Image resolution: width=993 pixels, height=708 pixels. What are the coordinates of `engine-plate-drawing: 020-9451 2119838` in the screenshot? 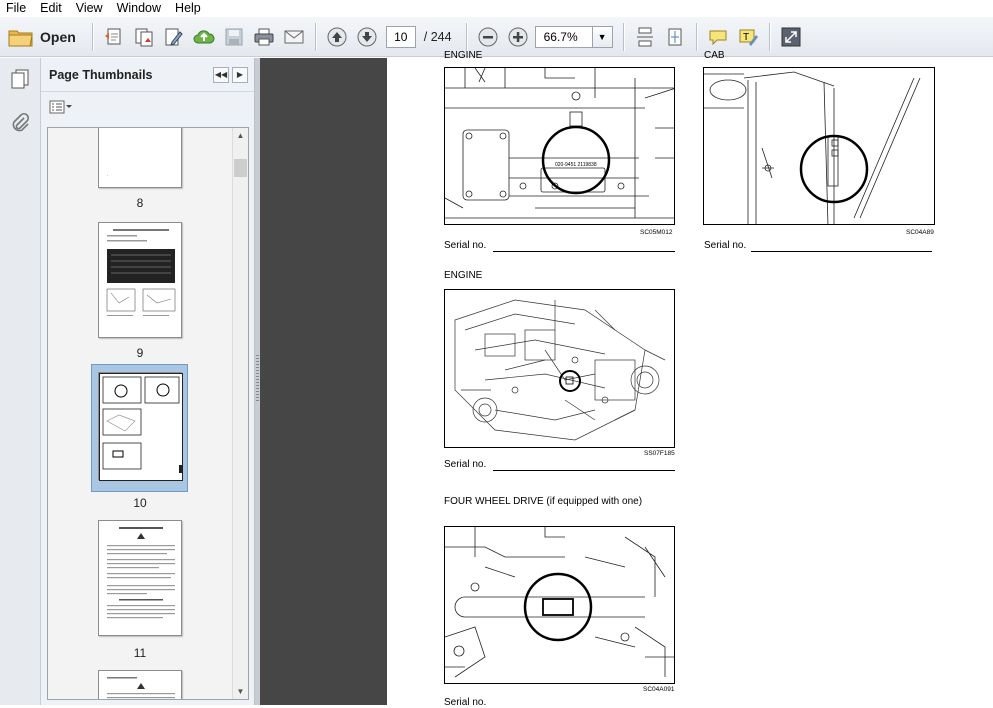 It's located at (559, 143).